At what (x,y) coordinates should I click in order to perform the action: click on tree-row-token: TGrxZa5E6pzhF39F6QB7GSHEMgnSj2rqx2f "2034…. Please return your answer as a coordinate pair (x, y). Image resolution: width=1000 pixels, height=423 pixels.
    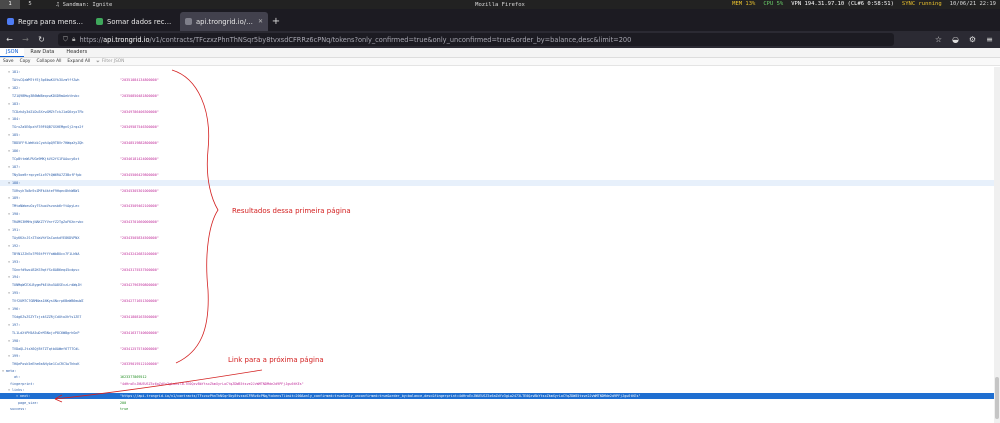
    Looking at the image, I should click on (497, 127).